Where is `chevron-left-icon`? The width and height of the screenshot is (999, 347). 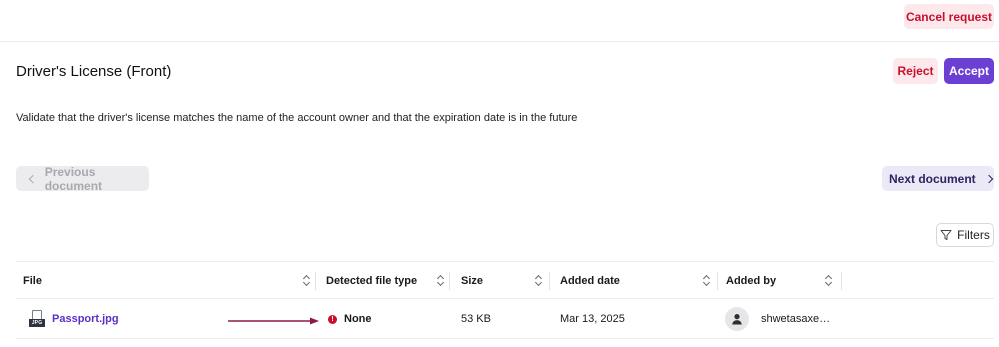
chevron-left-icon is located at coordinates (32, 178).